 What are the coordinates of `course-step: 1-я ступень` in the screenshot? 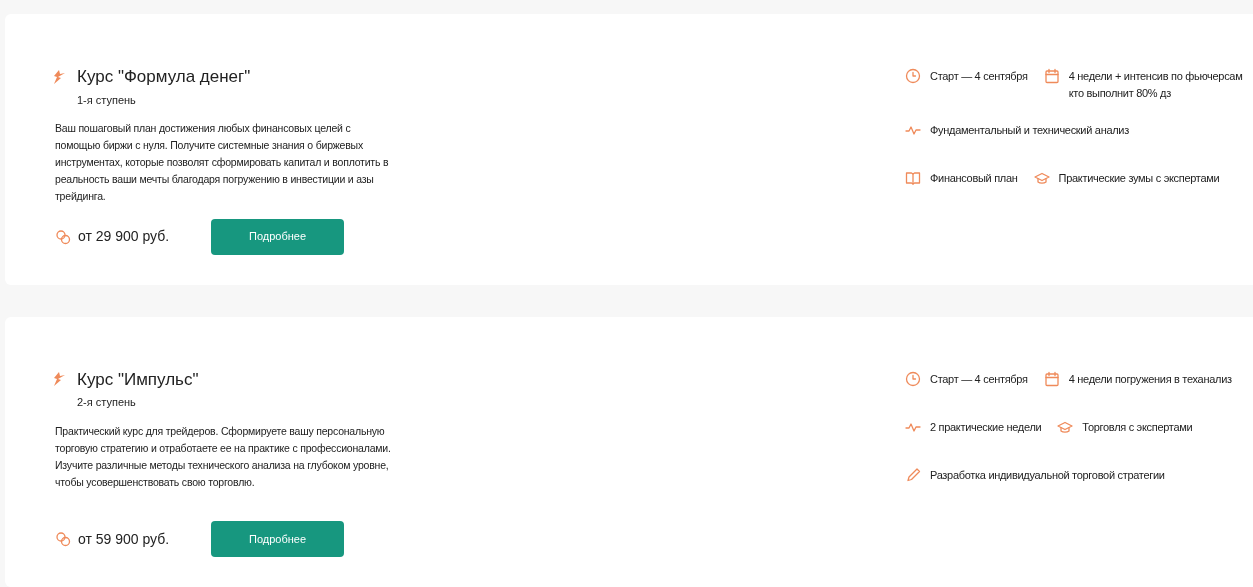 It's located at (234, 99).